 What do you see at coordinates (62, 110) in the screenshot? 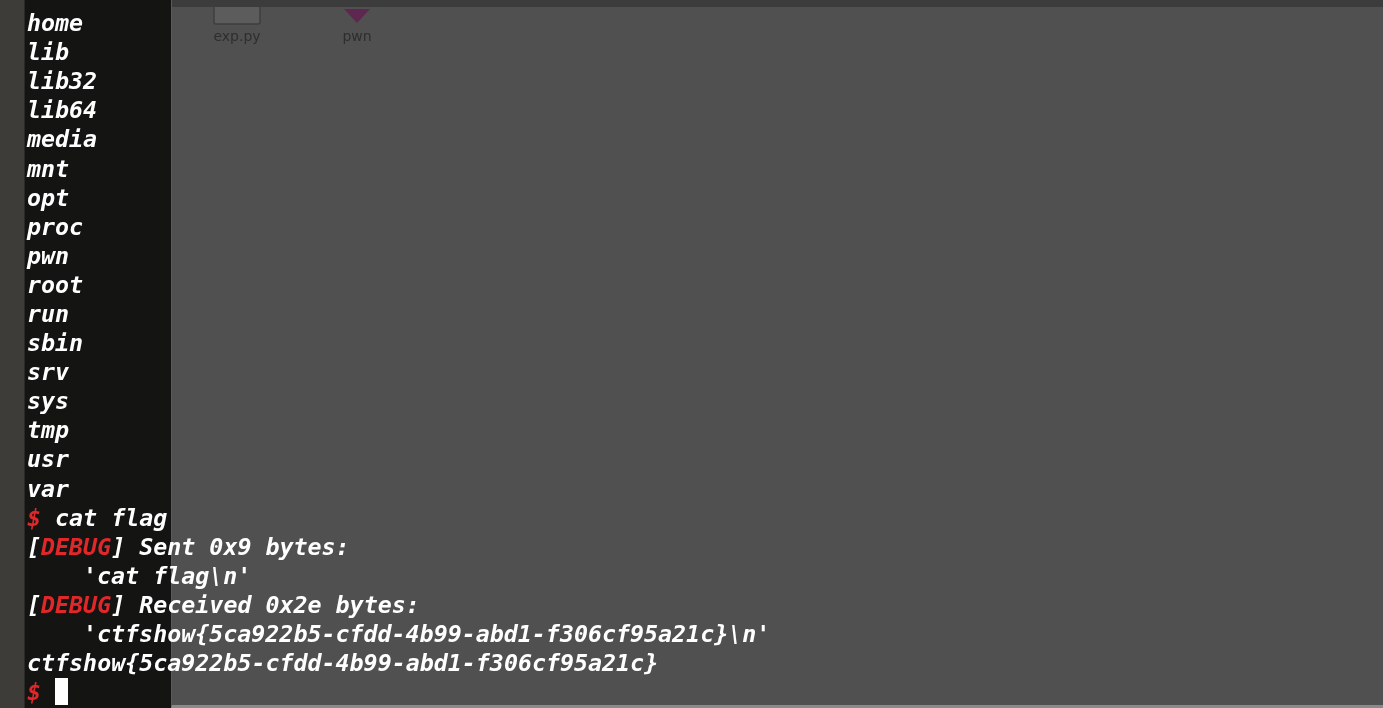
I see `terminal-line: lib64` at bounding box center [62, 110].